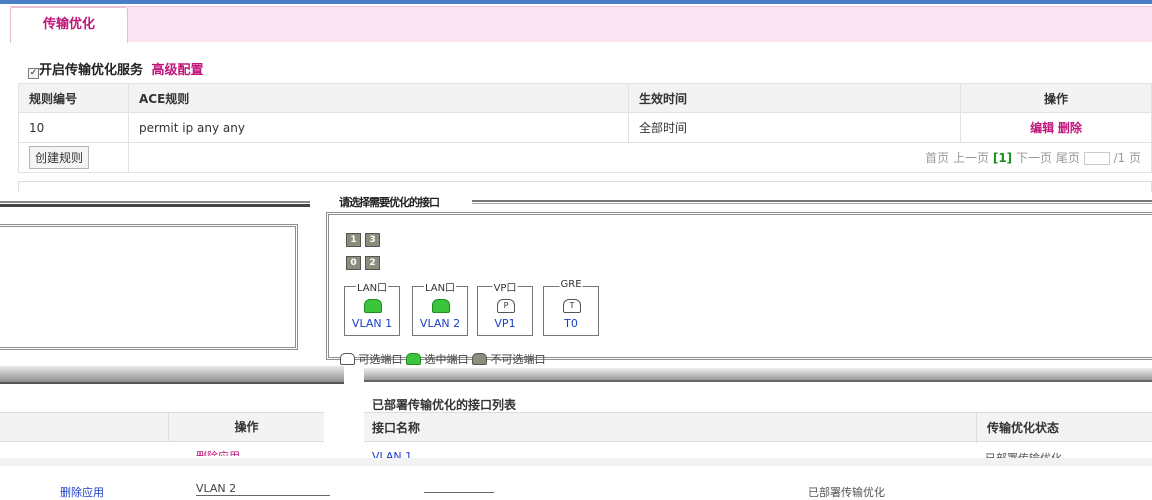 Image resolution: width=1152 pixels, height=500 pixels. I want to click on port-tile: 1, so click(353, 240).